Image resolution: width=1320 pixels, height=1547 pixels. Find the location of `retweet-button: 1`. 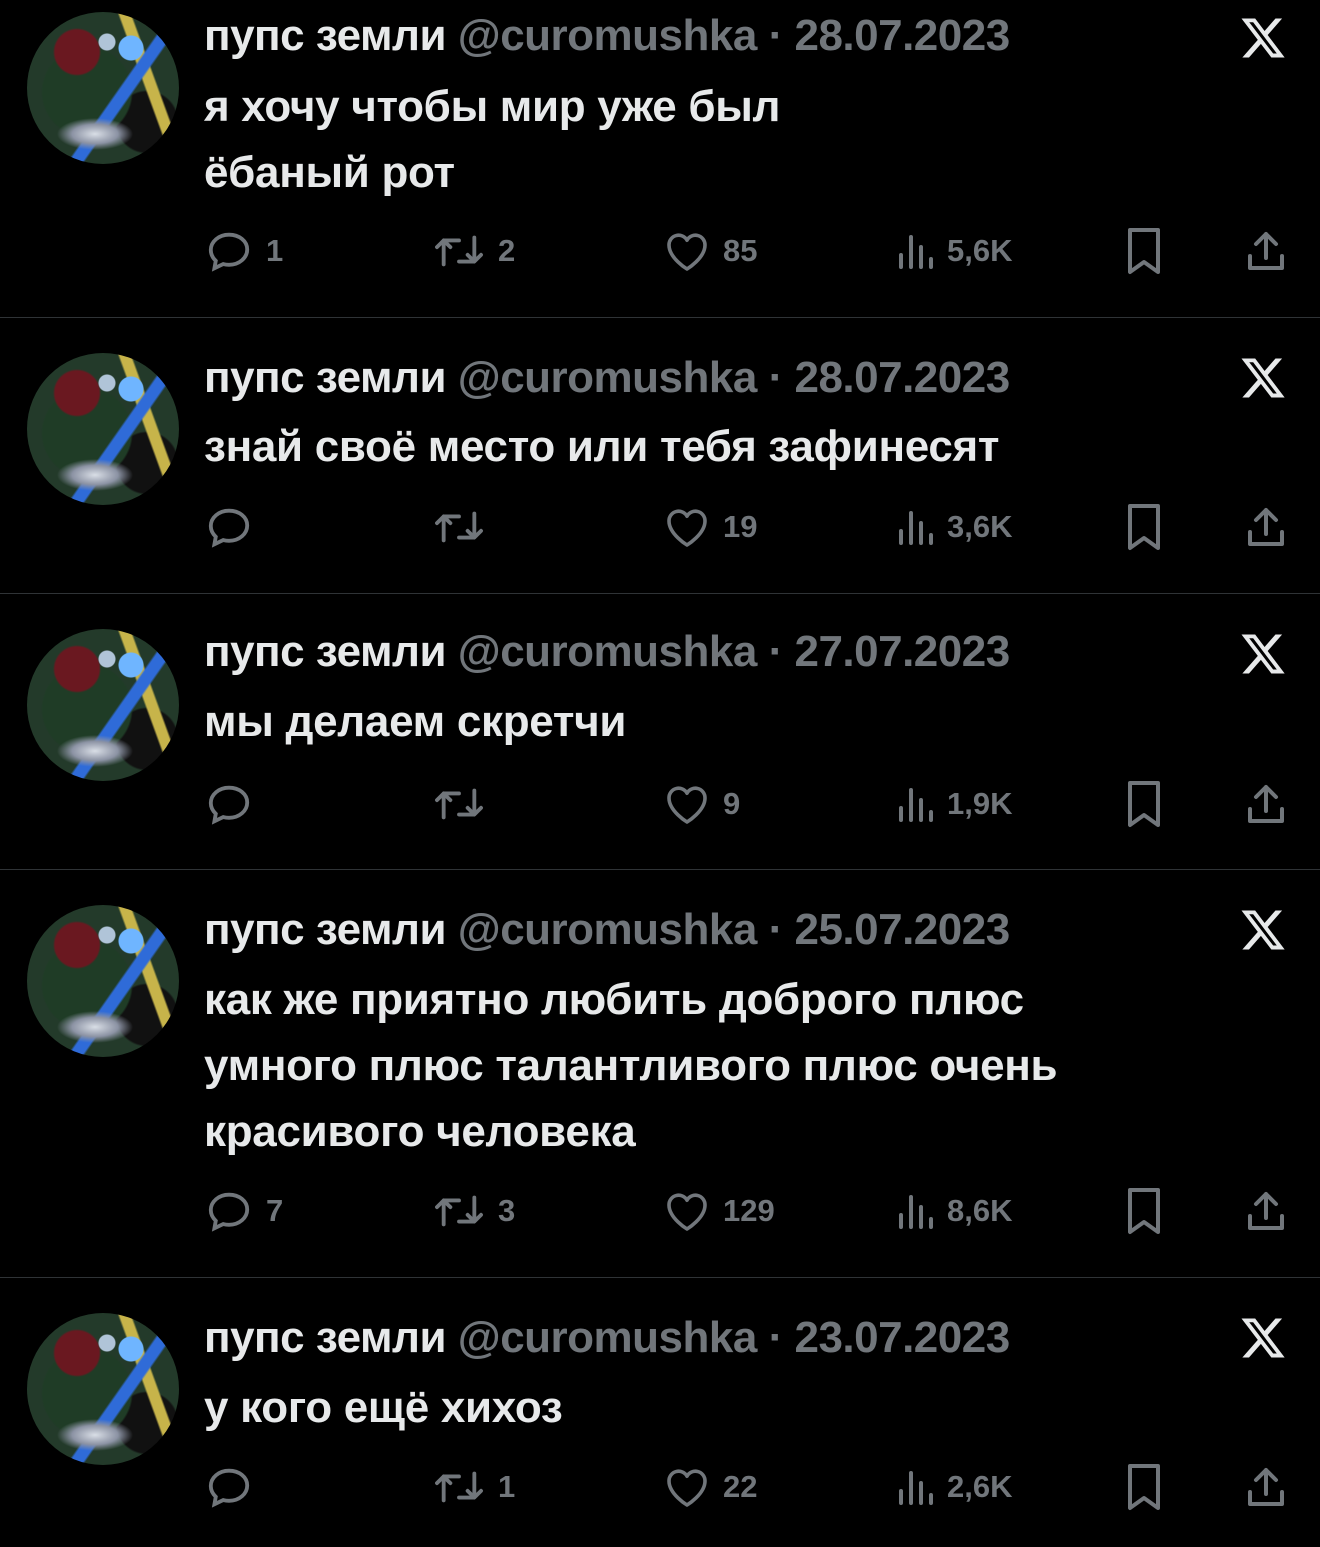

retweet-button: 1 is located at coordinates (473, 1487).